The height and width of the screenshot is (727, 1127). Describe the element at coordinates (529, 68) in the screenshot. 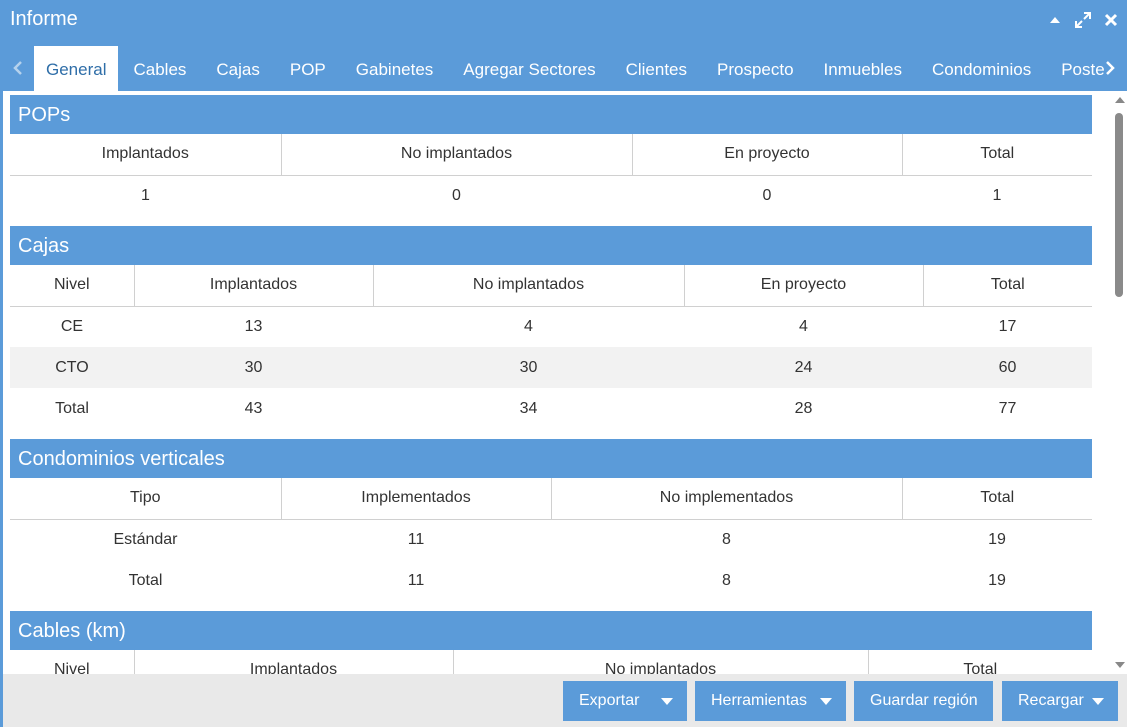

I see `tab-agregar-sectores: Agregar Sectores` at that location.